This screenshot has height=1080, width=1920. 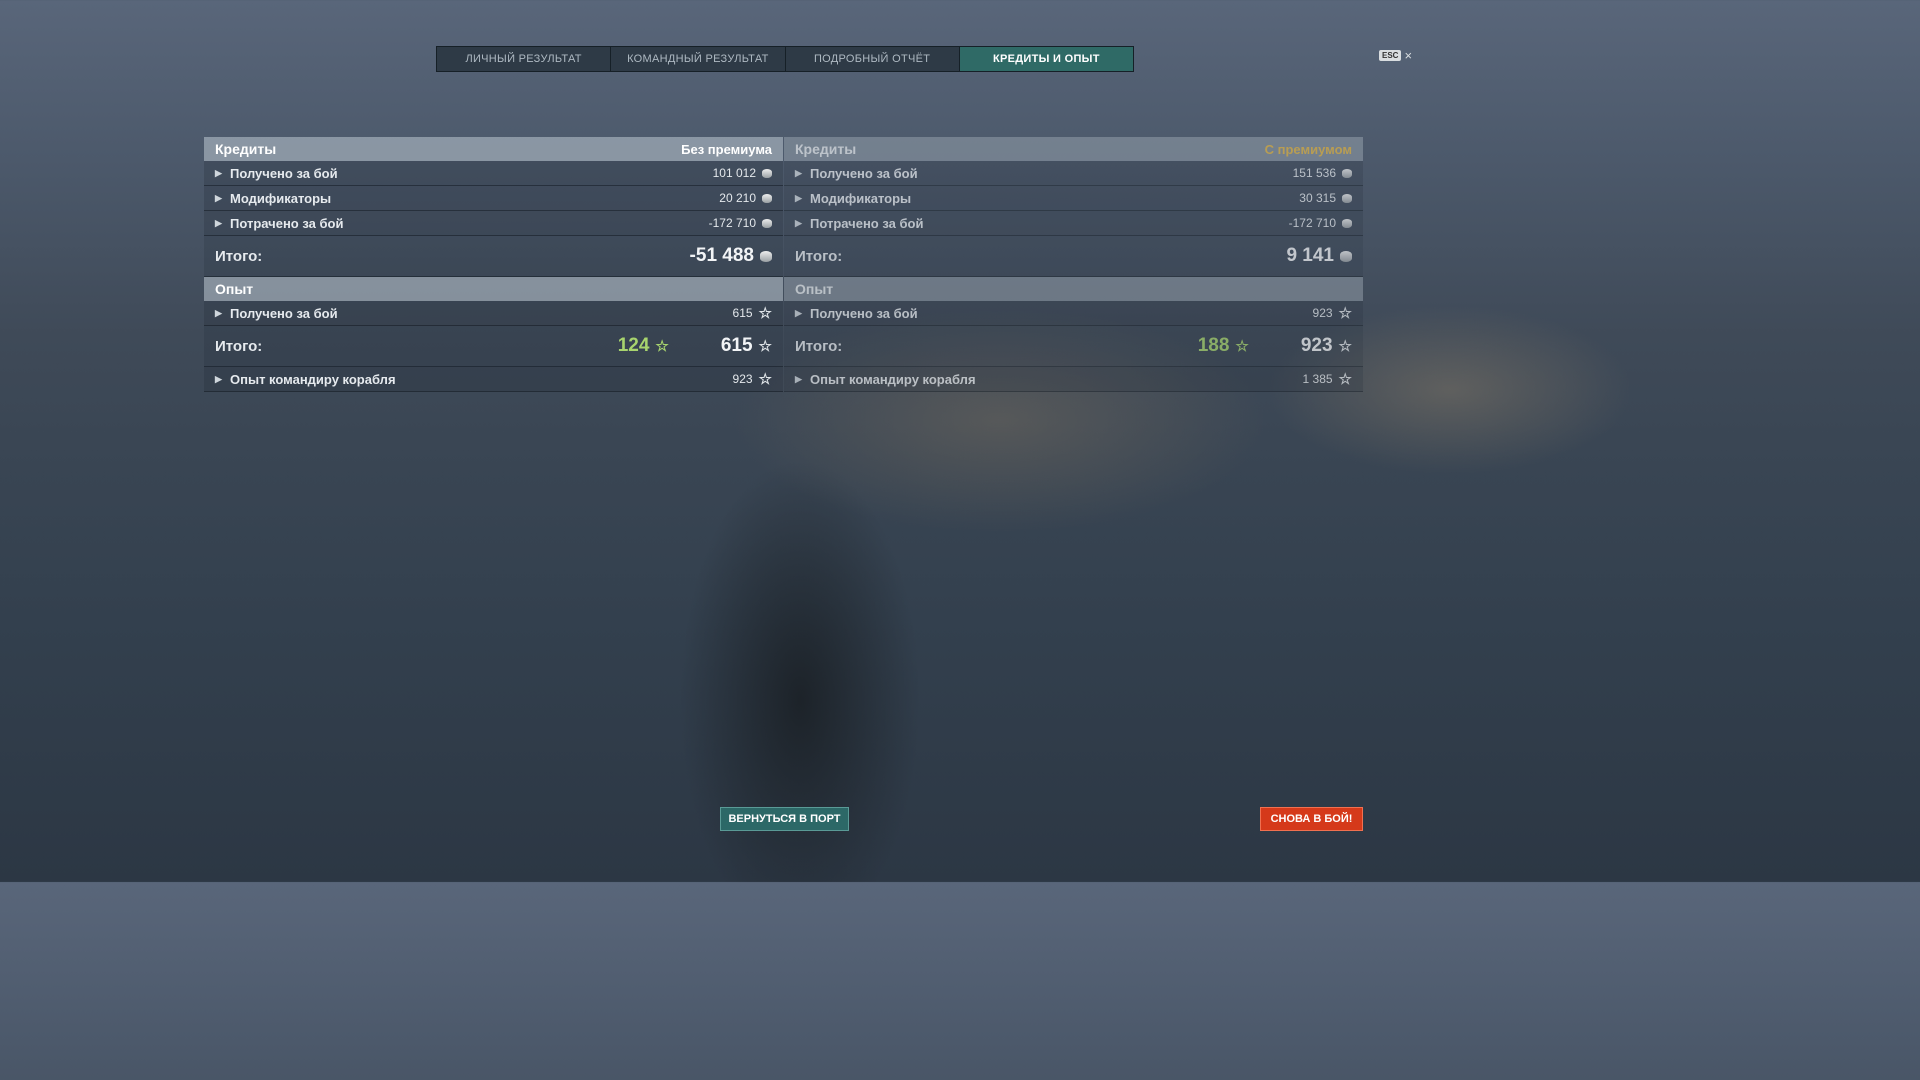 What do you see at coordinates (873, 59) in the screenshot?
I see `tab-detailed-report: ПОДРОБНЫЙ ОТЧЁТ` at bounding box center [873, 59].